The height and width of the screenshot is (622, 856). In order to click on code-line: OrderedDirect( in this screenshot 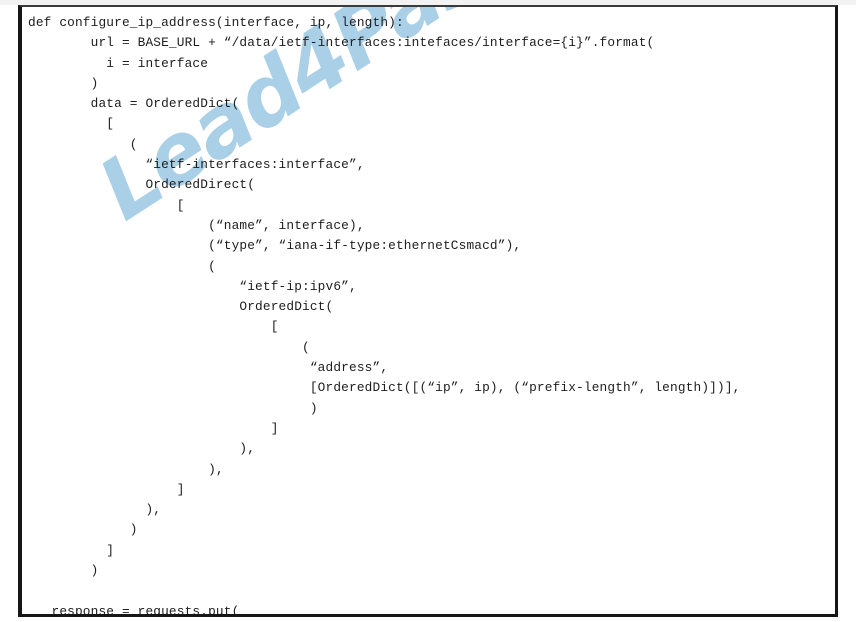, I will do `click(142, 185)`.